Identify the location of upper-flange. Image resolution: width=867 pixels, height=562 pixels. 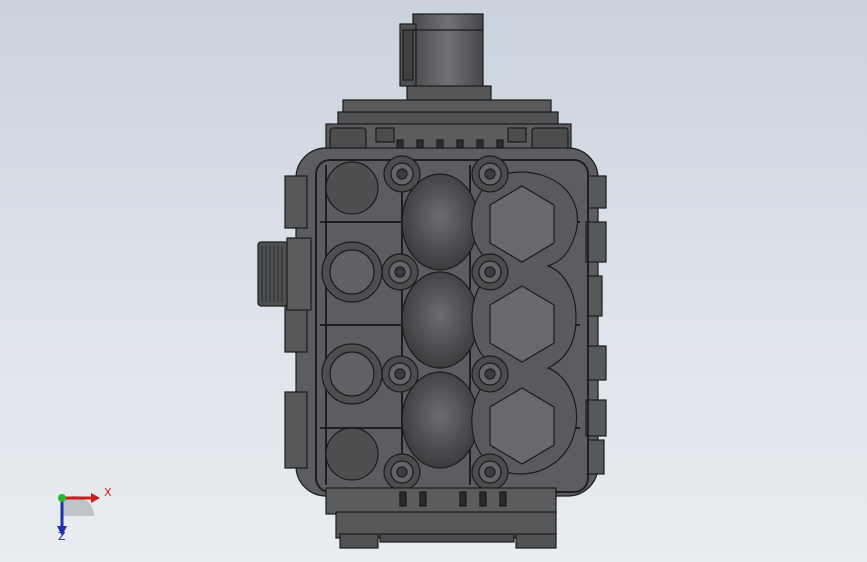
(448, 126).